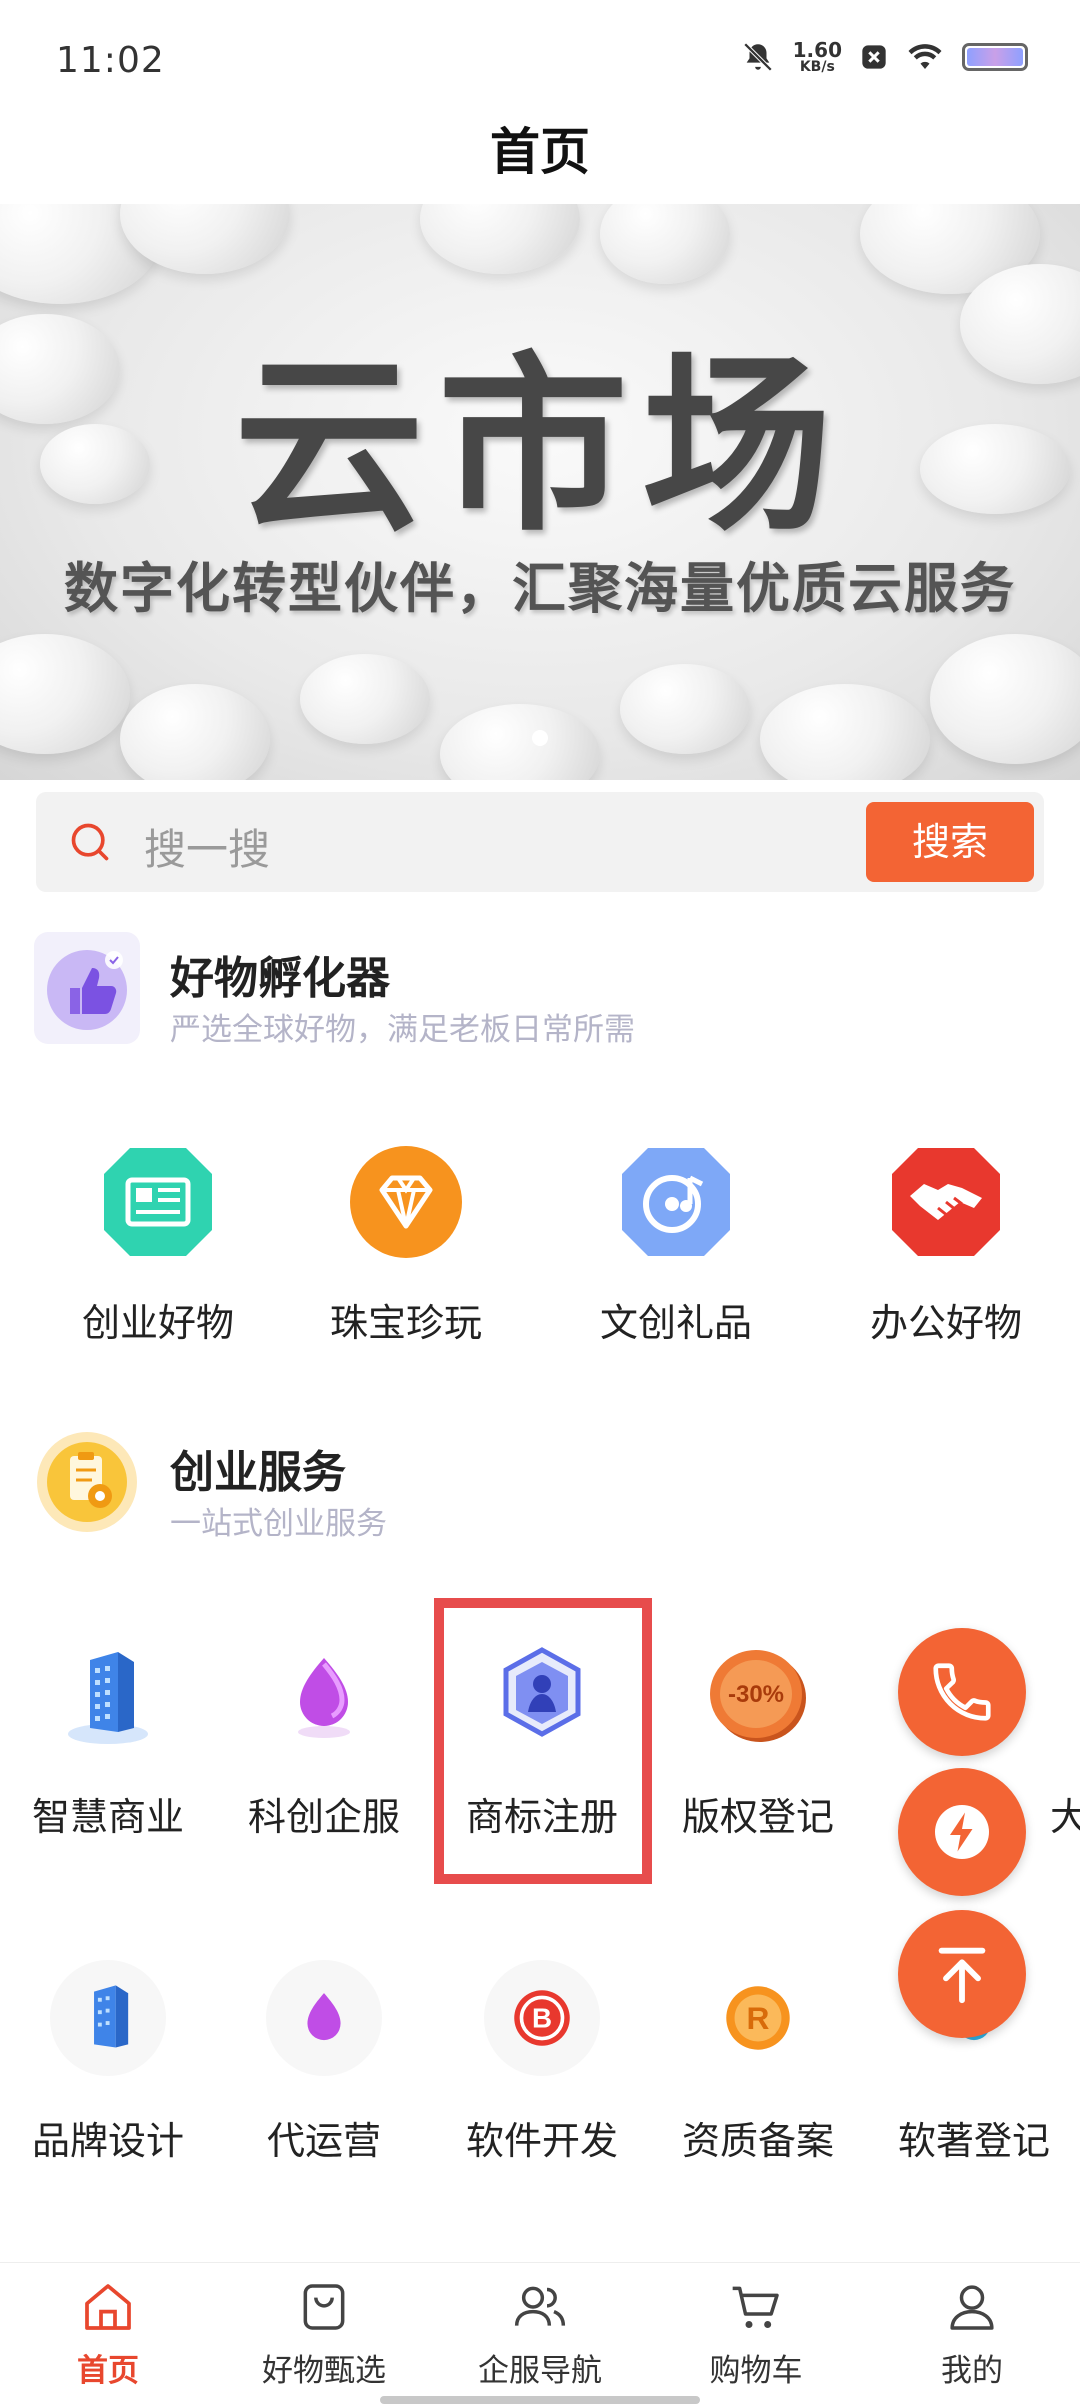  What do you see at coordinates (107, 1817) in the screenshot?
I see `service-label: 智慧商业` at bounding box center [107, 1817].